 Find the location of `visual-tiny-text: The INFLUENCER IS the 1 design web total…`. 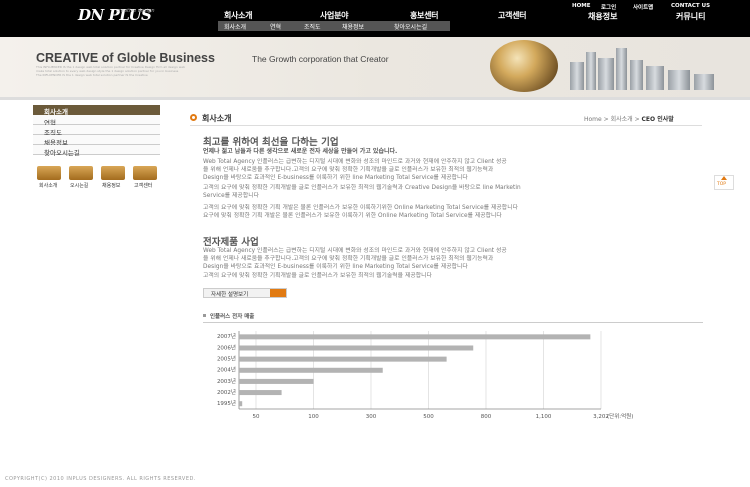

visual-tiny-text: The INFLUENCER IS the 1 design web total… is located at coordinates (92, 75).